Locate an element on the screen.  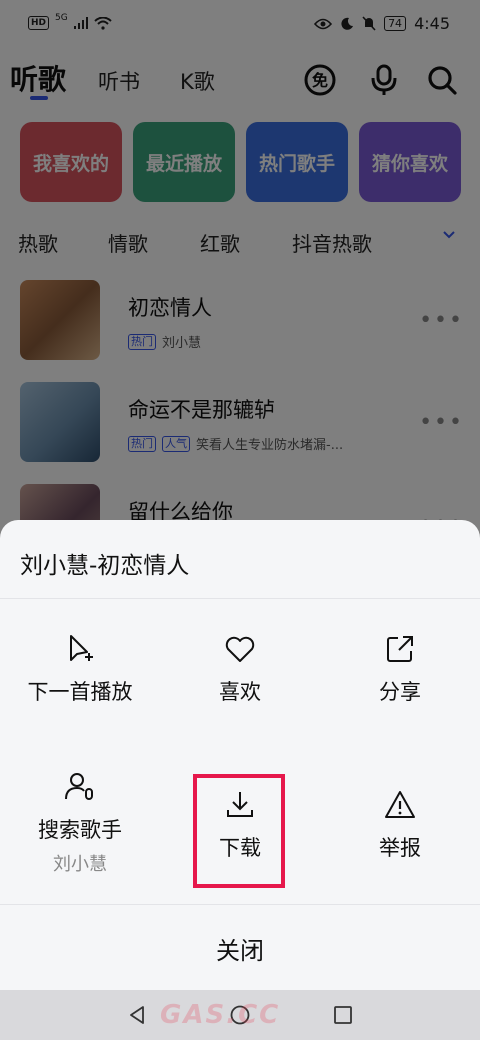
sheet-title: 刘小慧-初恋情人 is located at coordinates (105, 566).